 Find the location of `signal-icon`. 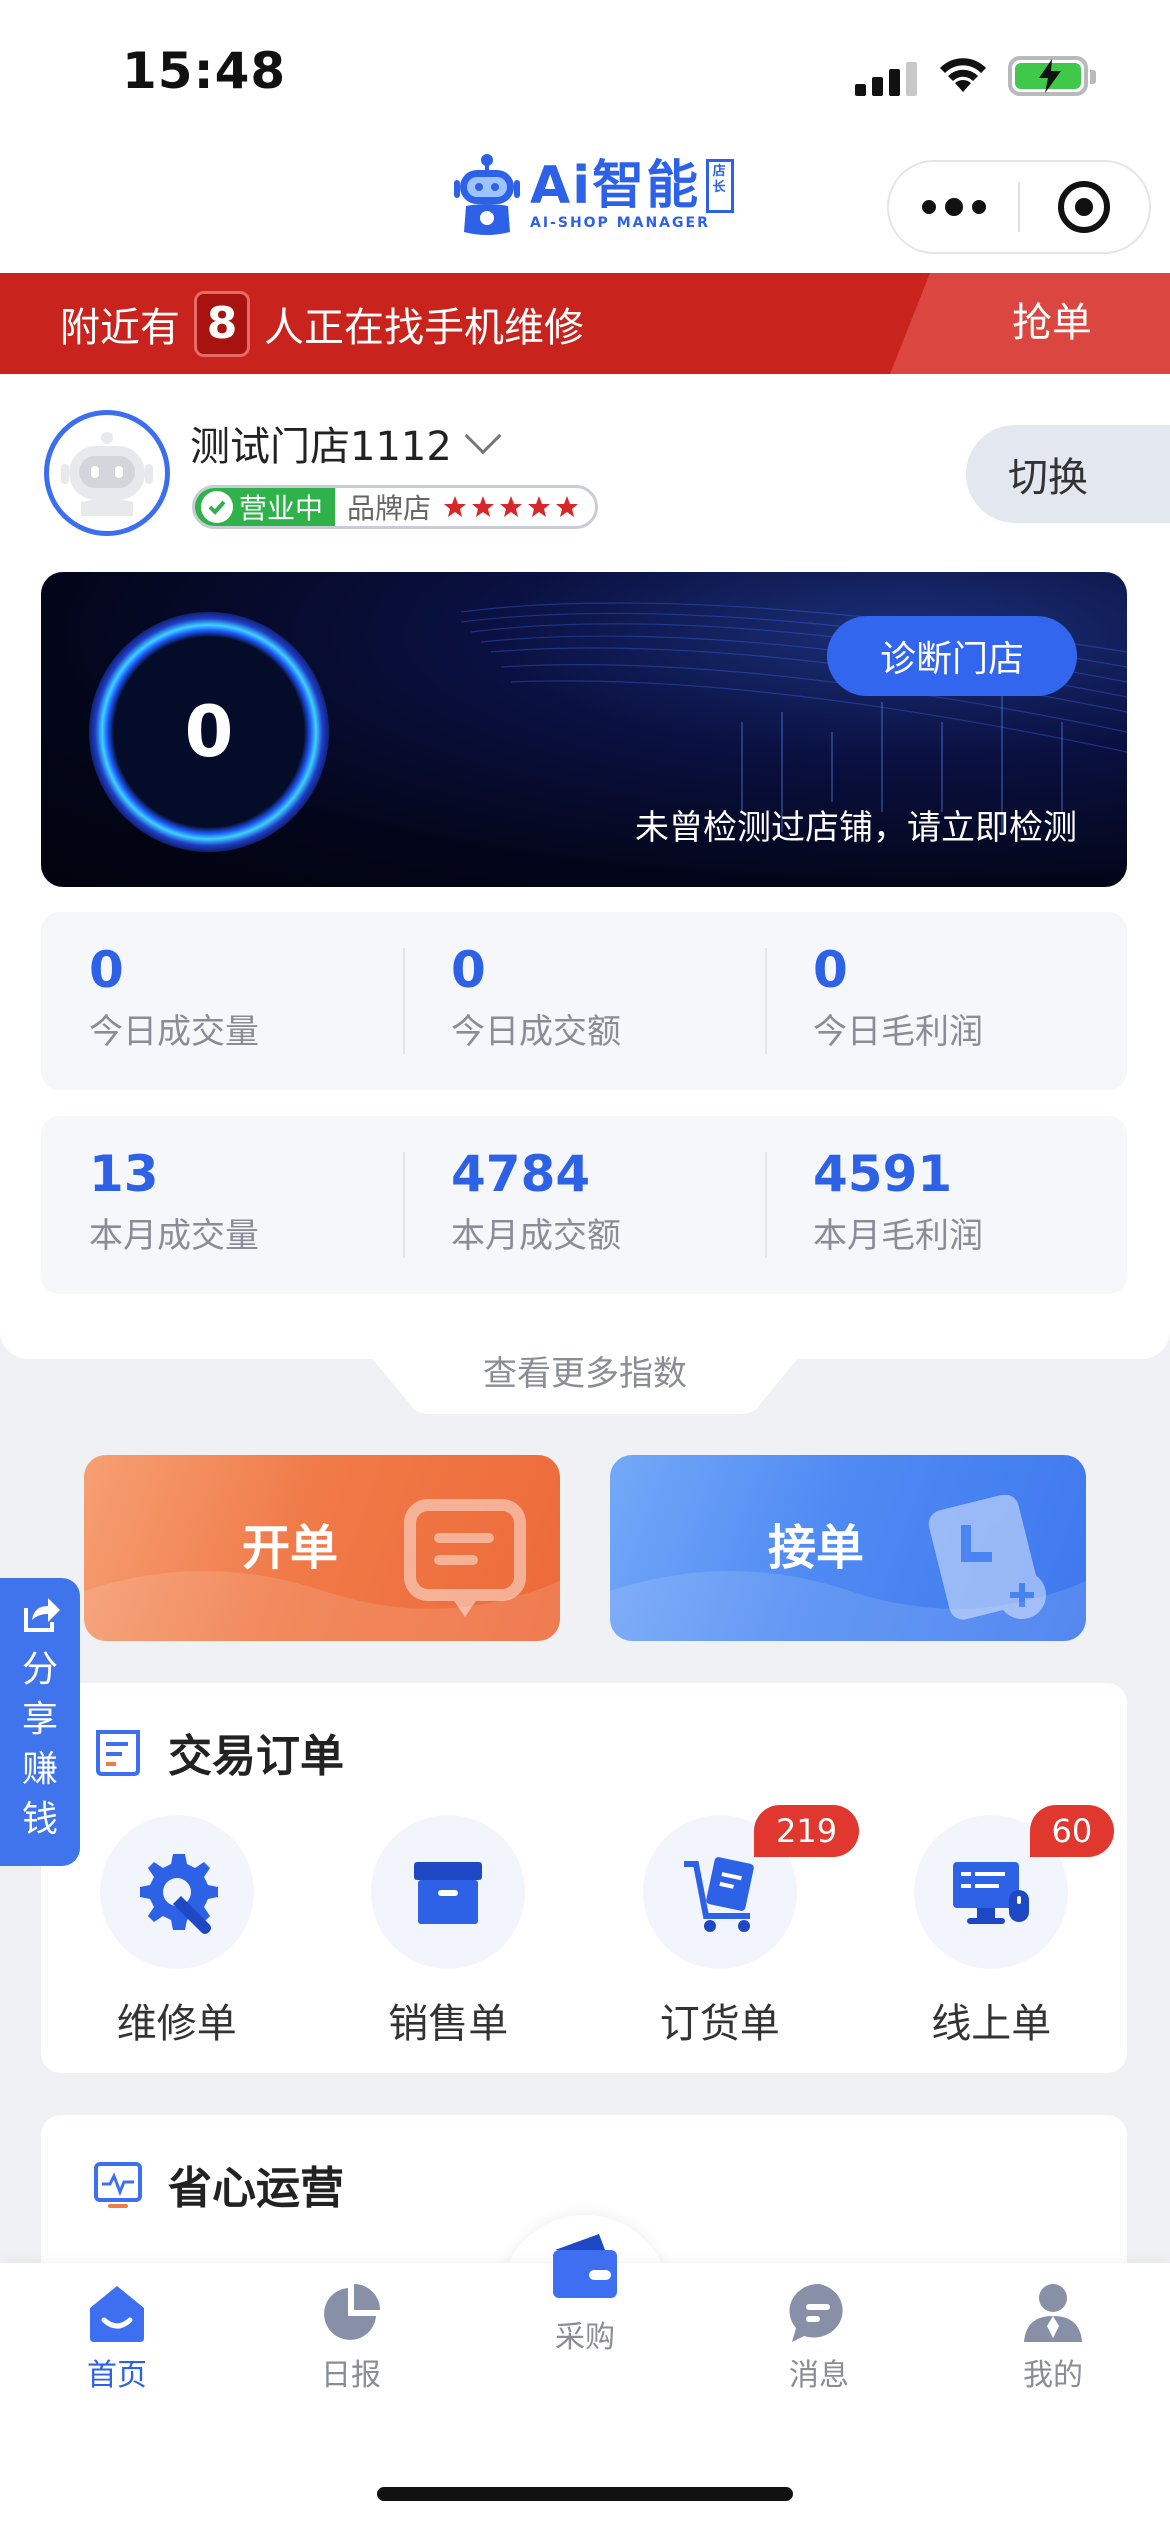

signal-icon is located at coordinates (886, 76).